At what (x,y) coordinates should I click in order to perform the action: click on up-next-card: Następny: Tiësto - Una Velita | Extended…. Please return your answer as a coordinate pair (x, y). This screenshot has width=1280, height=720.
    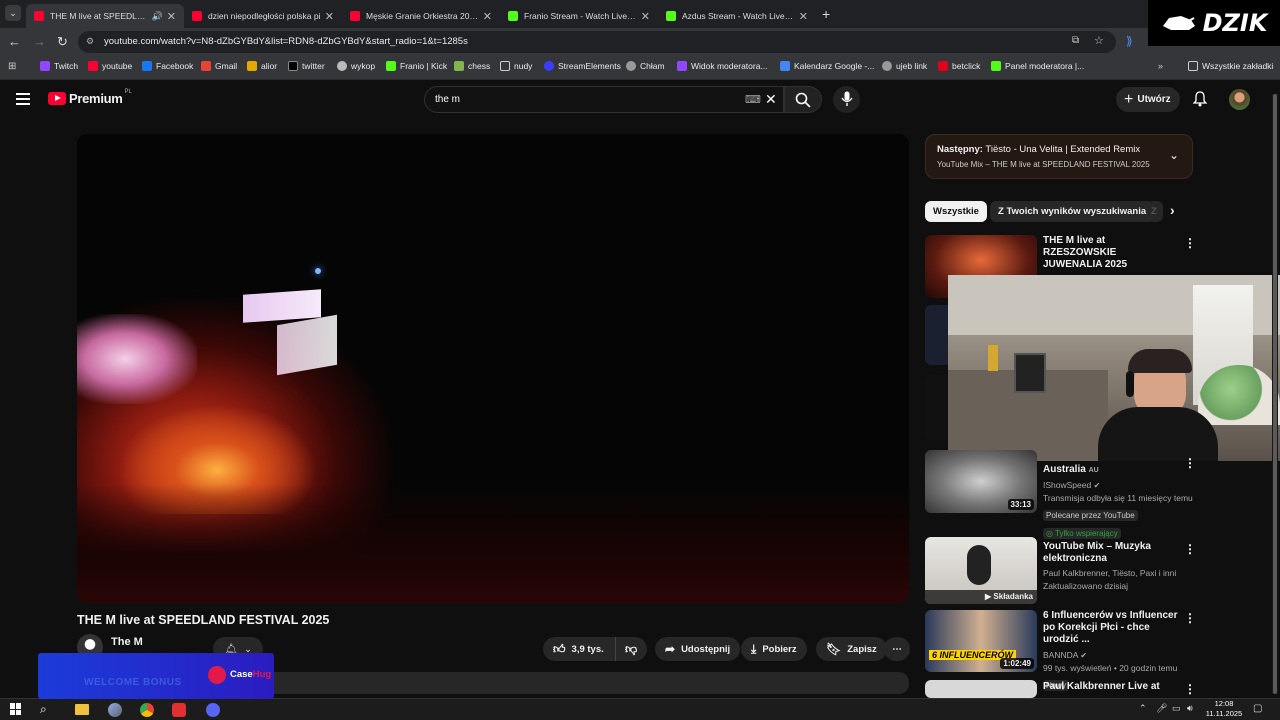
    Looking at the image, I should click on (1059, 156).